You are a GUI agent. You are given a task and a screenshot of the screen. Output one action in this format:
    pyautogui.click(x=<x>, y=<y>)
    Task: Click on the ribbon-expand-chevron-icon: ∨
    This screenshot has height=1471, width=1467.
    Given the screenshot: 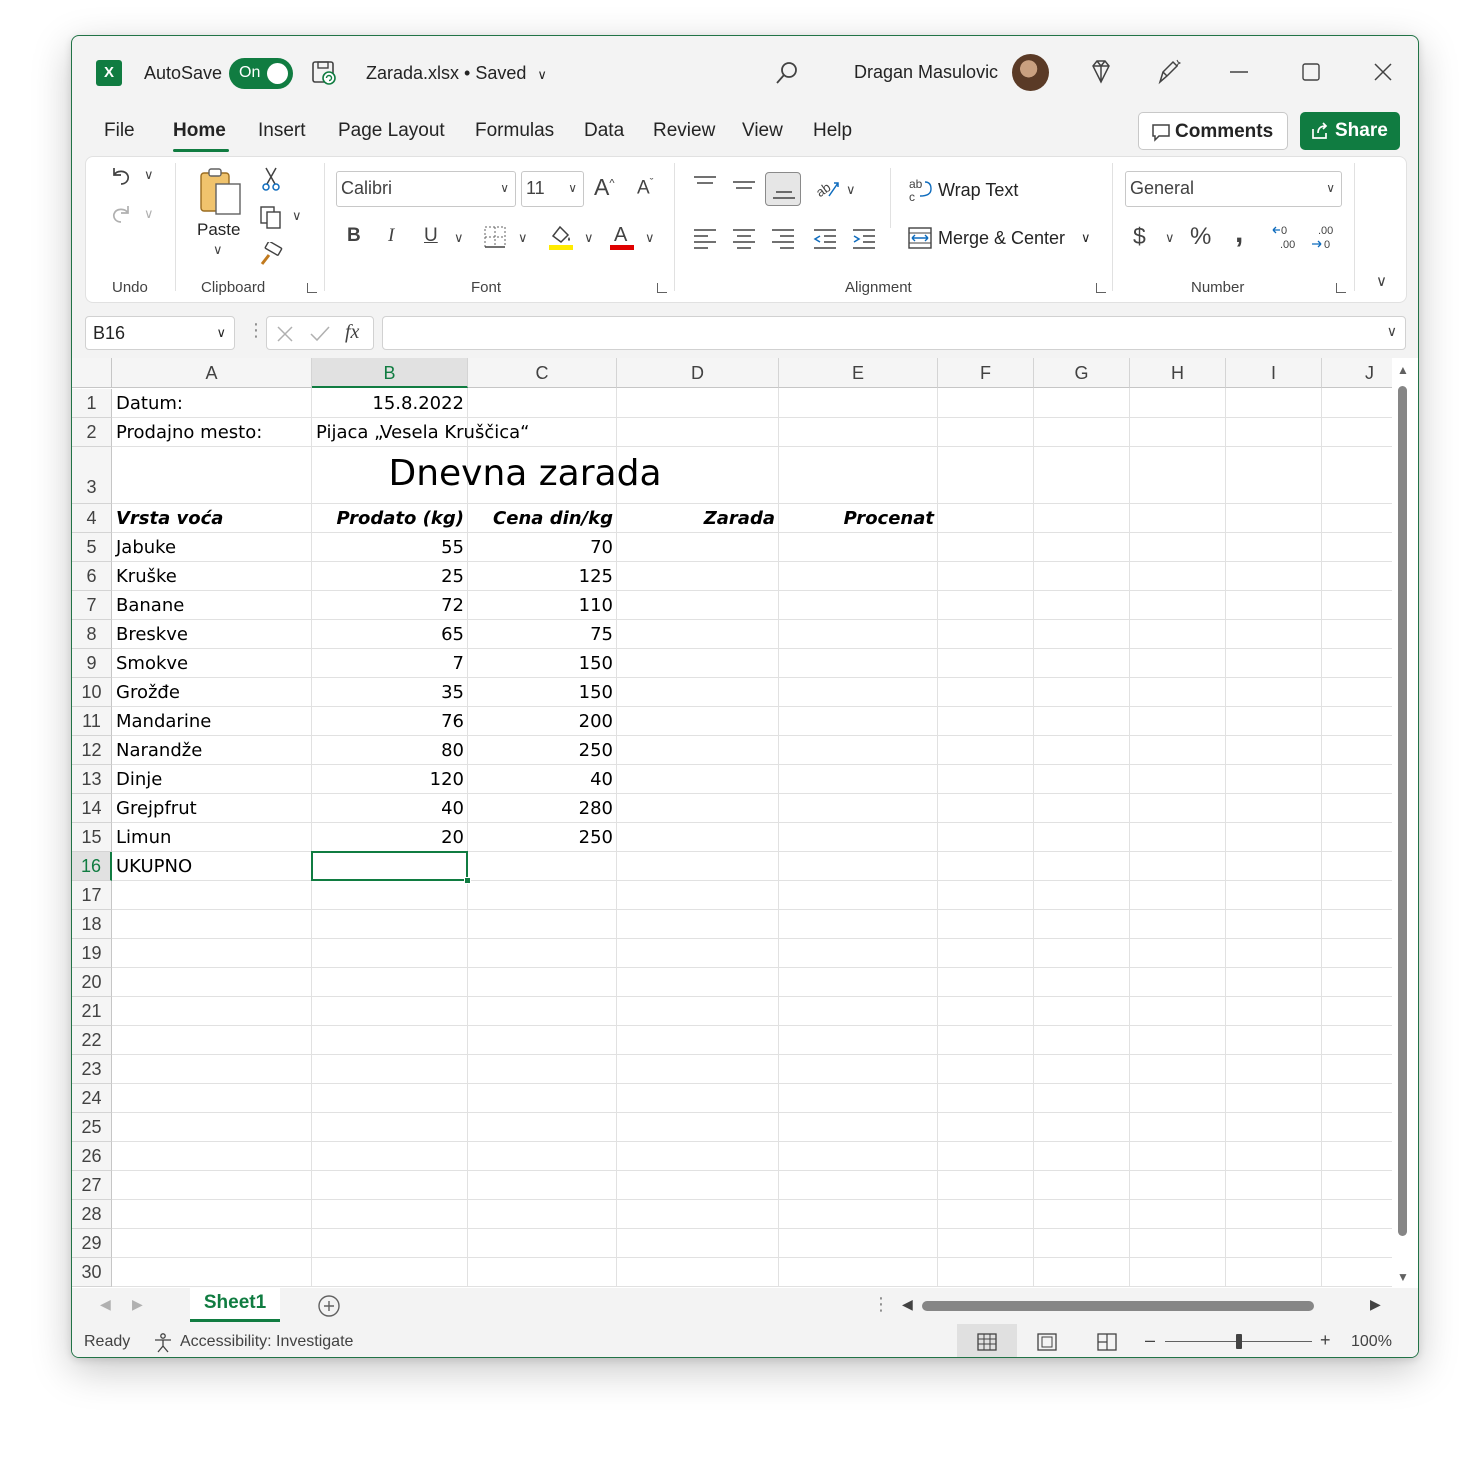 What is the action you would take?
    pyautogui.click(x=1381, y=281)
    